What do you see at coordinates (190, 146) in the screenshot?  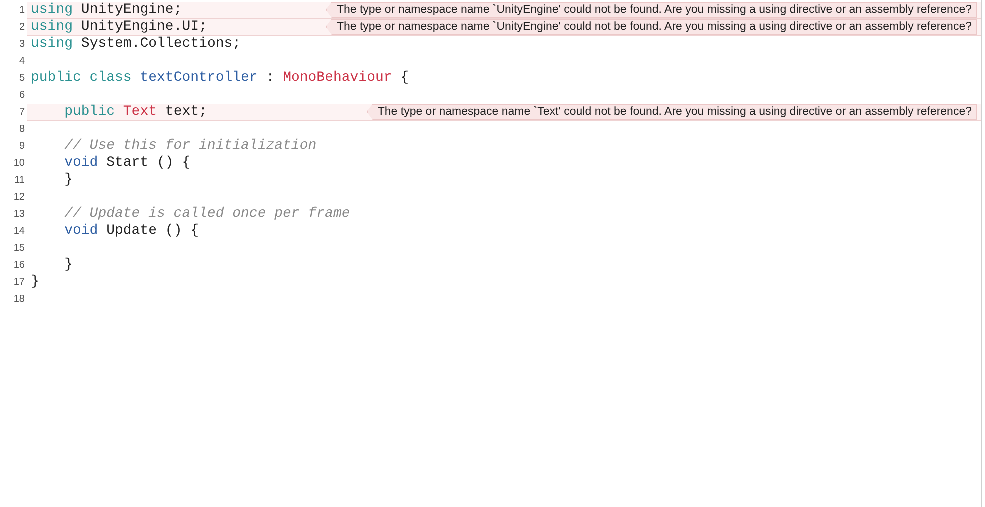 I see `code-line: // Use this for initialization` at bounding box center [190, 146].